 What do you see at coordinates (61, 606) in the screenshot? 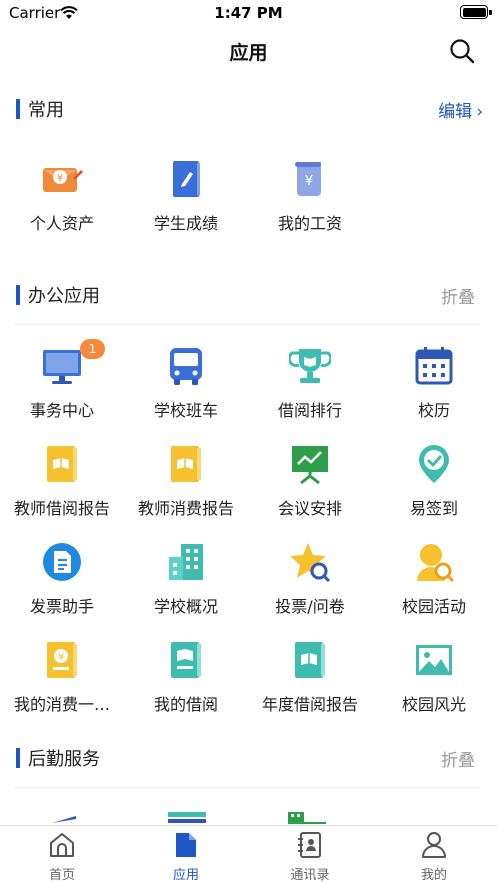
I see `app-item-label: 发票助手` at bounding box center [61, 606].